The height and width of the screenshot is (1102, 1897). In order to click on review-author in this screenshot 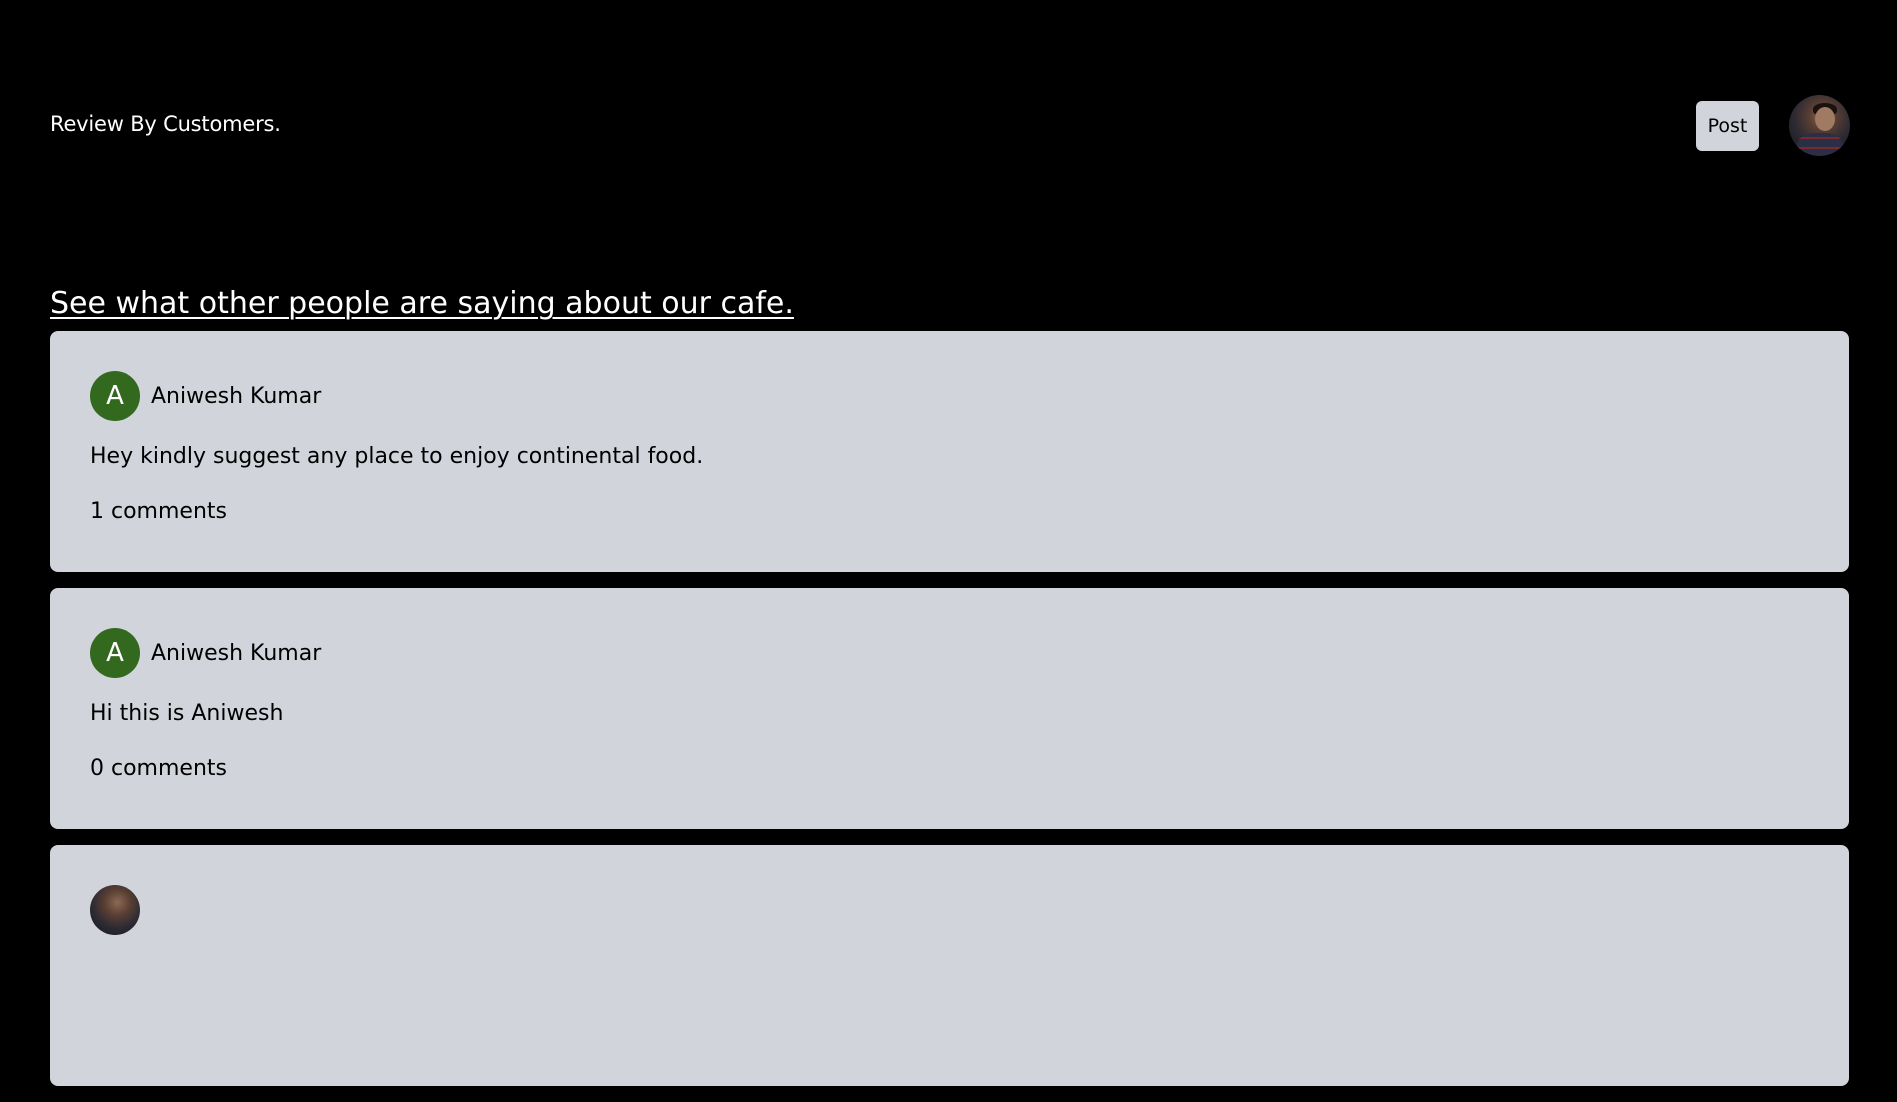, I will do `click(115, 910)`.